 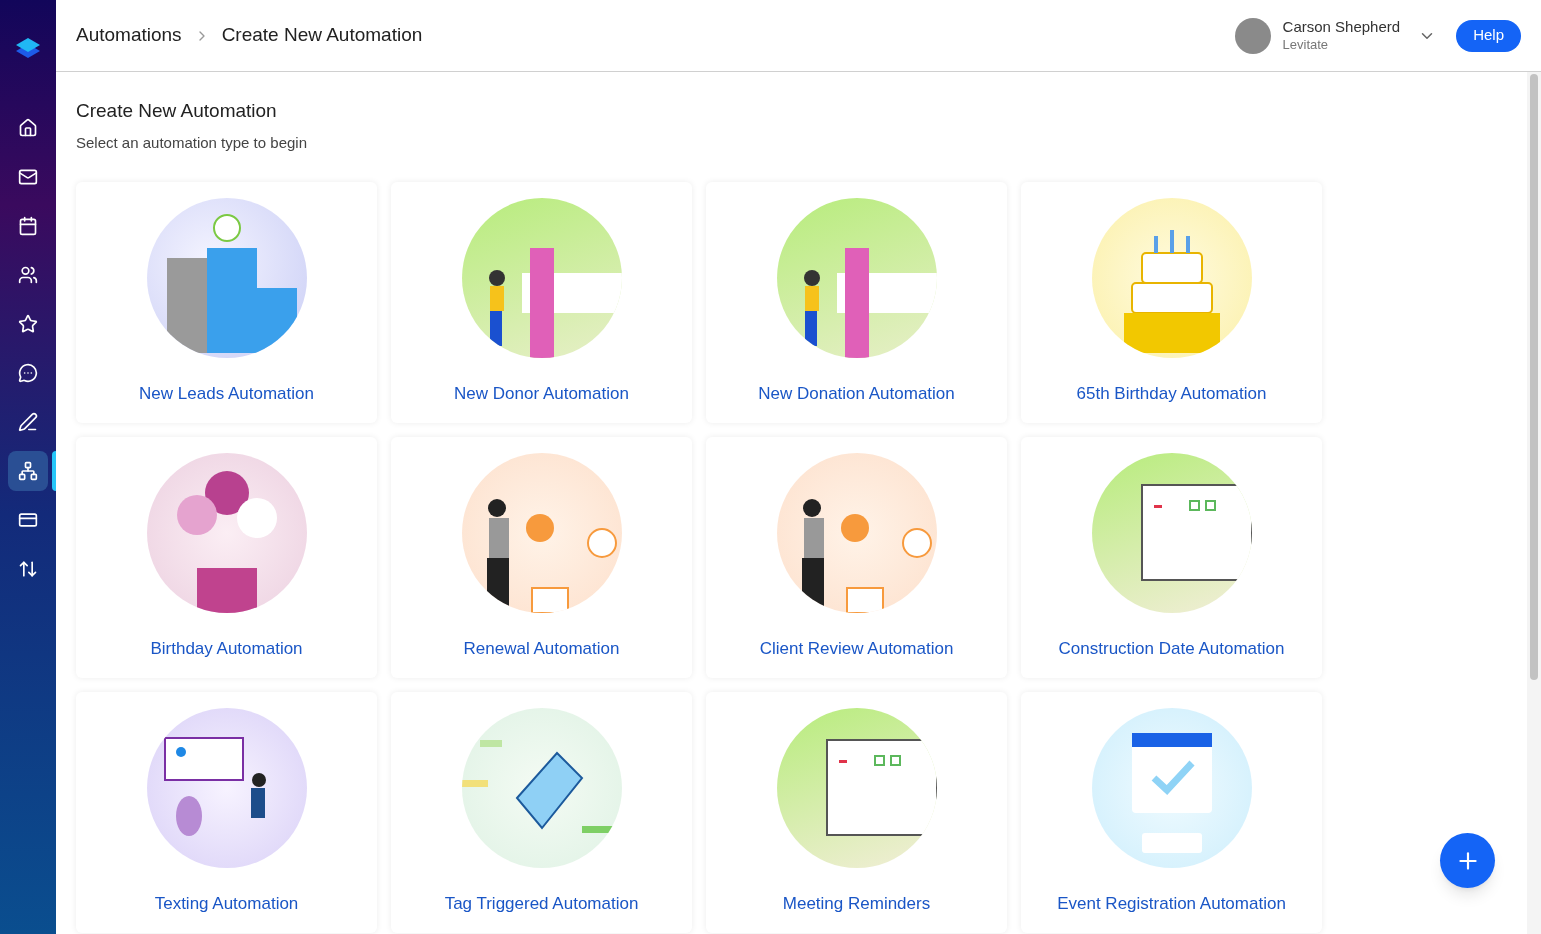 I want to click on page-heading: Create New Automation, so click(x=177, y=111).